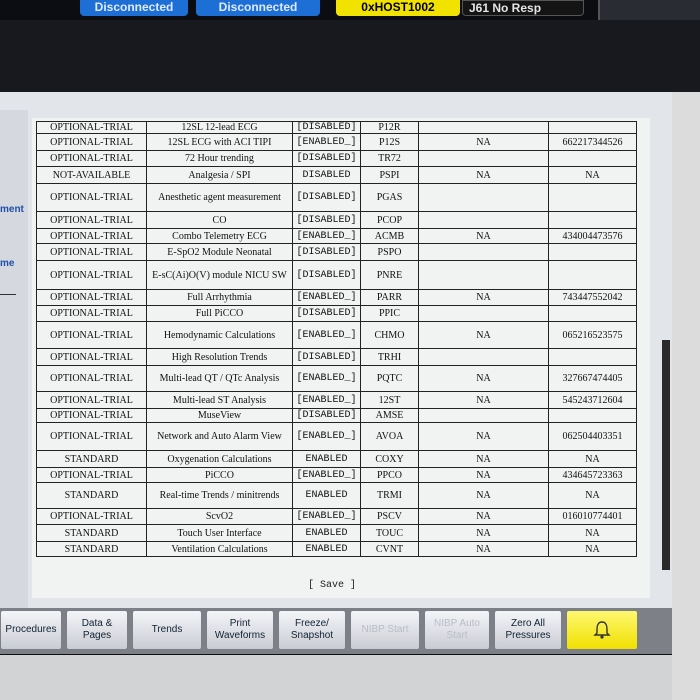 Image resolution: width=700 pixels, height=700 pixels. What do you see at coordinates (167, 630) in the screenshot?
I see `trends-button: Trends` at bounding box center [167, 630].